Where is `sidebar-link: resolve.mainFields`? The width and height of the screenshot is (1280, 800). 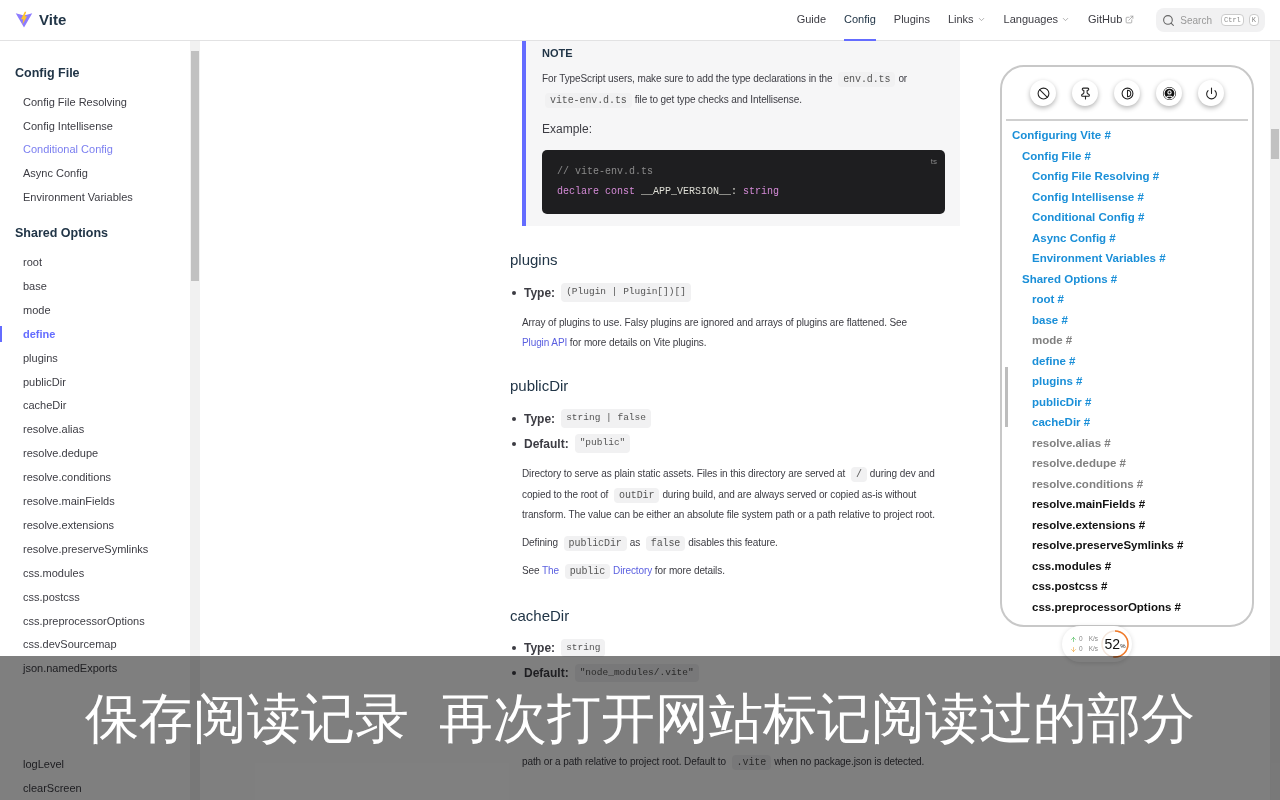
sidebar-link: resolve.mainFields is located at coordinates (69, 501).